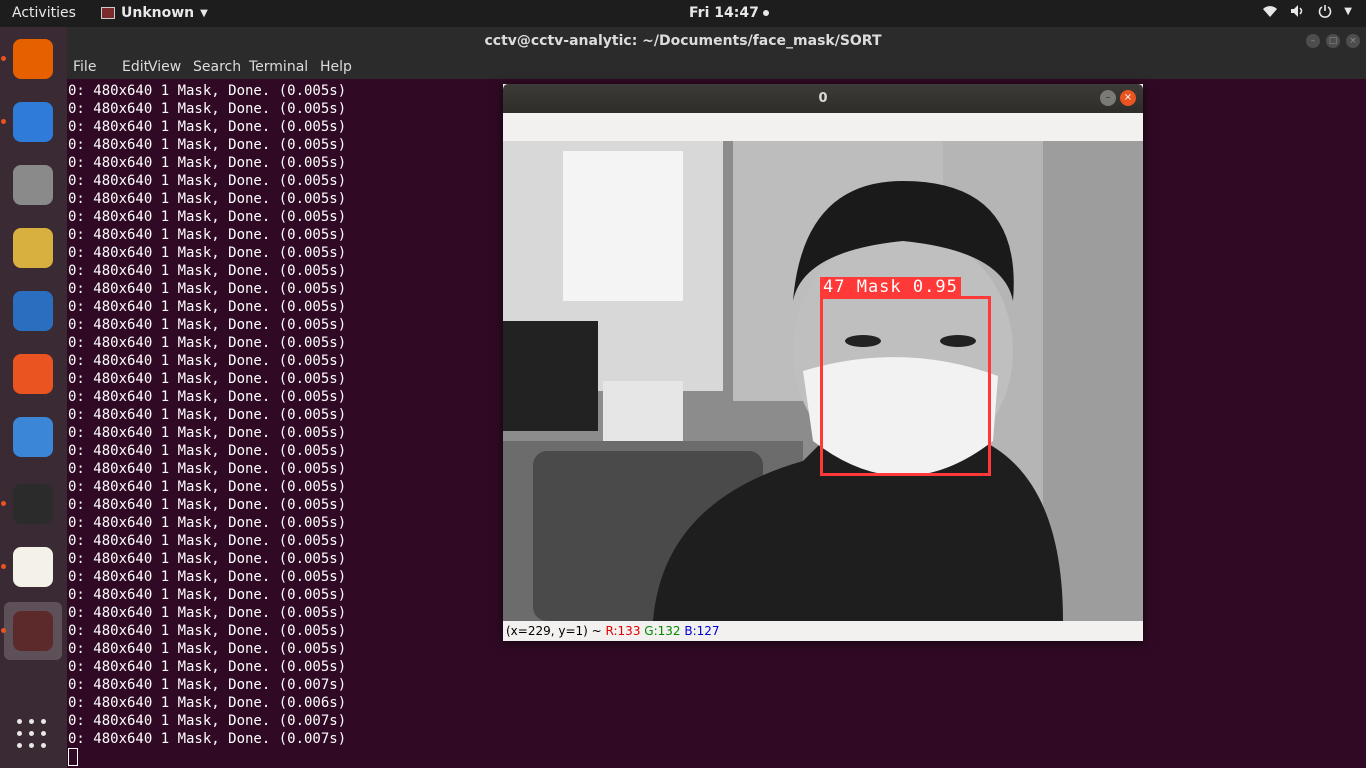 Image resolution: width=1366 pixels, height=768 pixels. Describe the element at coordinates (1297, 11) in the screenshot. I see `volume-icon` at that location.